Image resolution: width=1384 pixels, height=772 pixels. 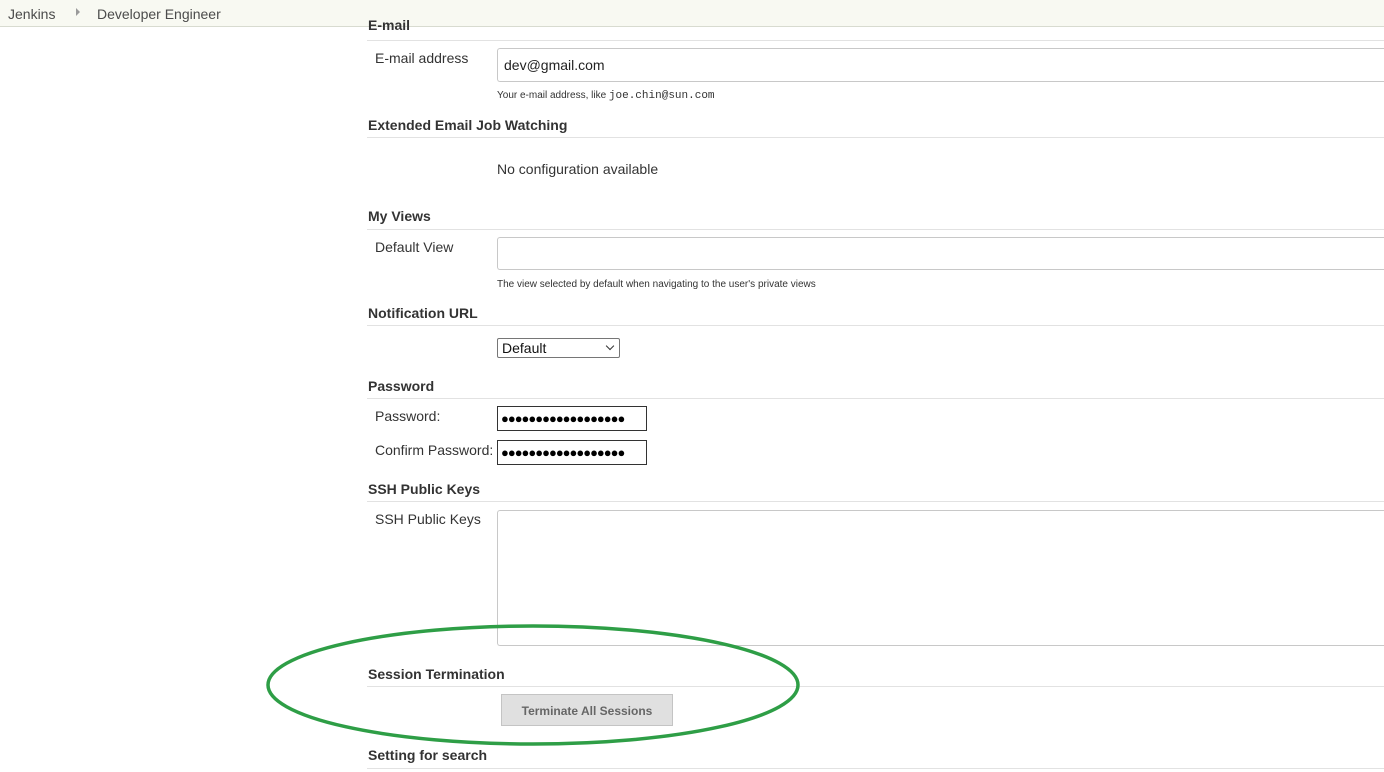 What do you see at coordinates (389, 25) in the screenshot?
I see `section-heading-email: E-mail` at bounding box center [389, 25].